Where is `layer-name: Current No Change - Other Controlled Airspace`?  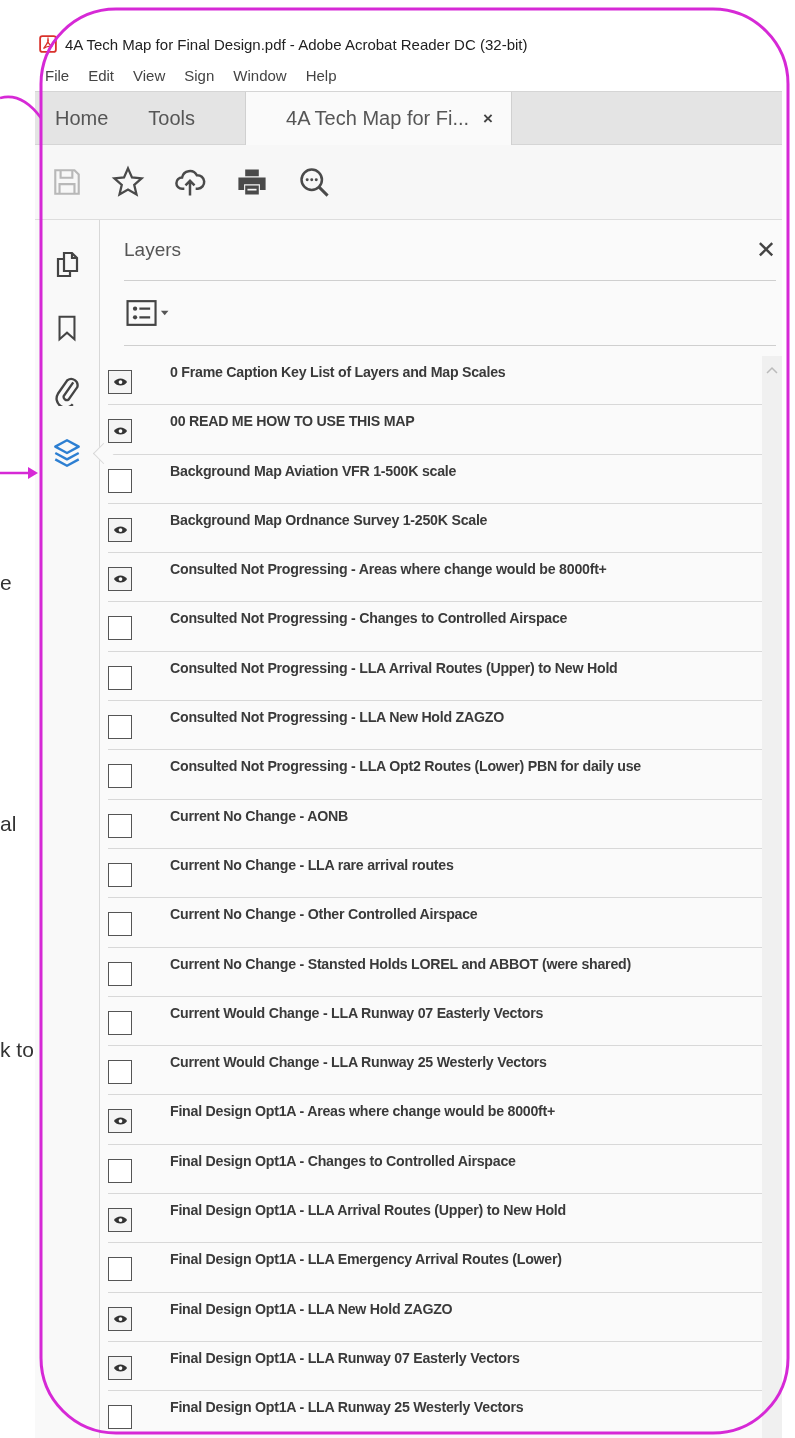 layer-name: Current No Change - Other Controlled Airspace is located at coordinates (324, 914).